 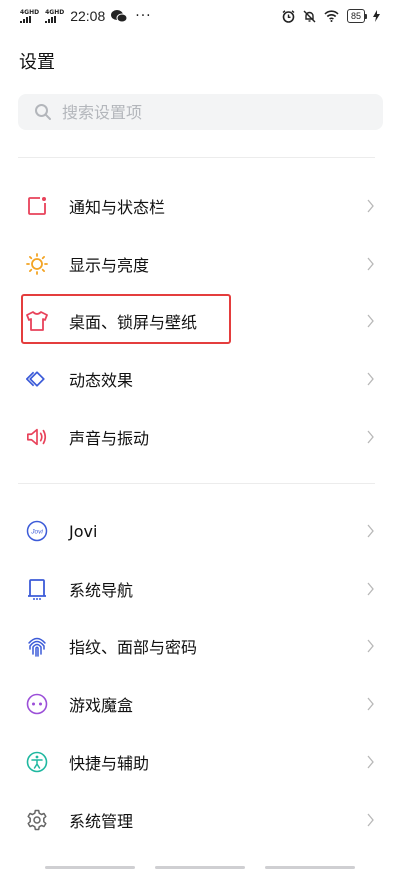 I want to click on jovi-icon-text: Jovi, so click(x=36, y=532).